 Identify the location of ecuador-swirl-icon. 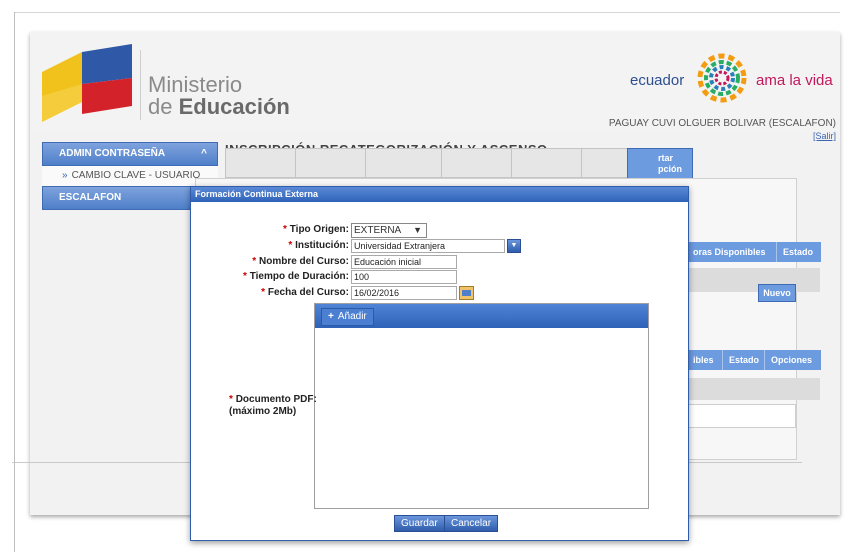
(722, 79).